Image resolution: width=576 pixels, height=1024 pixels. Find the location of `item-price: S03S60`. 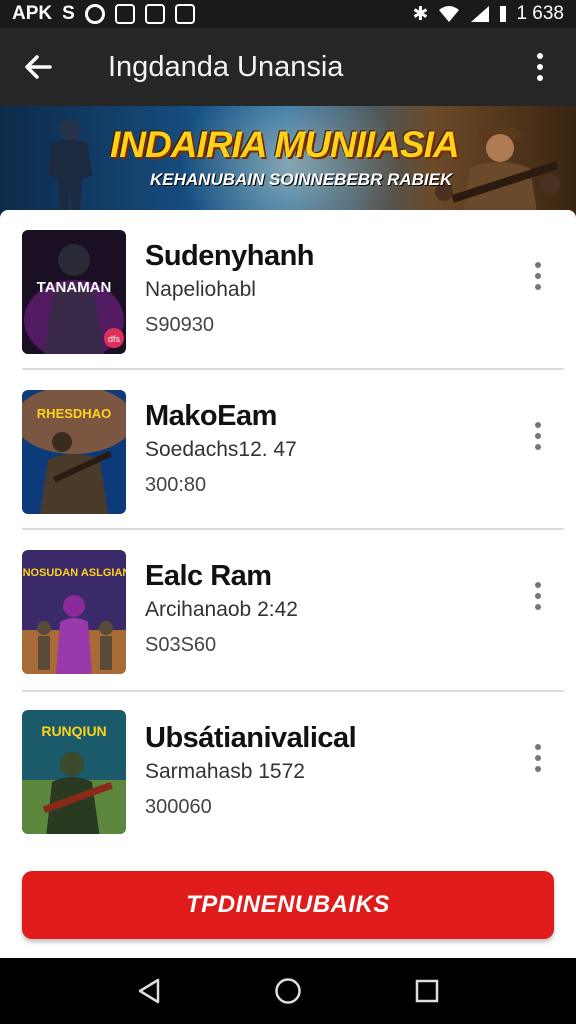

item-price: S03S60 is located at coordinates (181, 645).